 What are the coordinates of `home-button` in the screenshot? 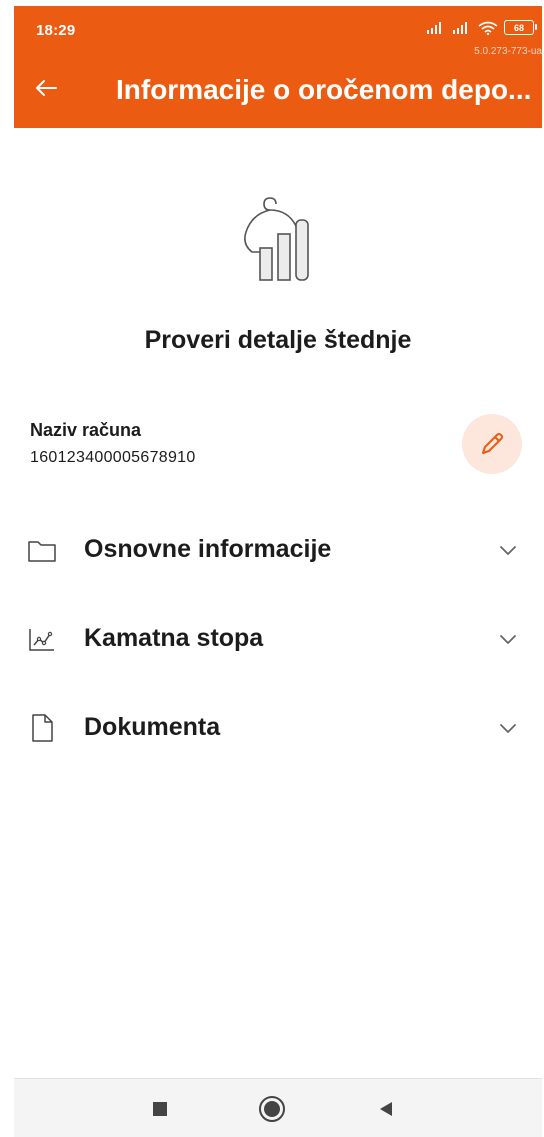 It's located at (272, 1109).